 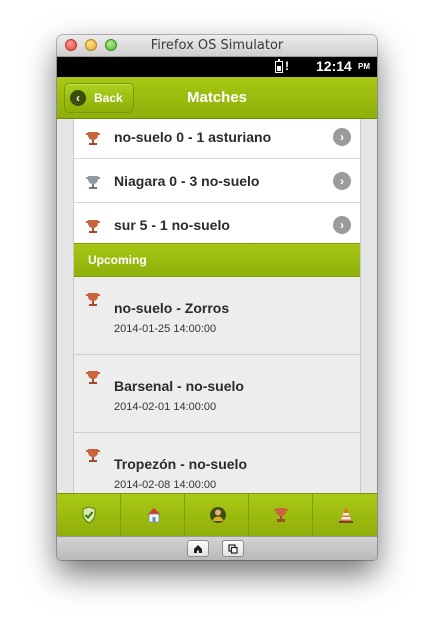 I want to click on match-date: 2014-02-01 14:00:00, so click(x=165, y=407).